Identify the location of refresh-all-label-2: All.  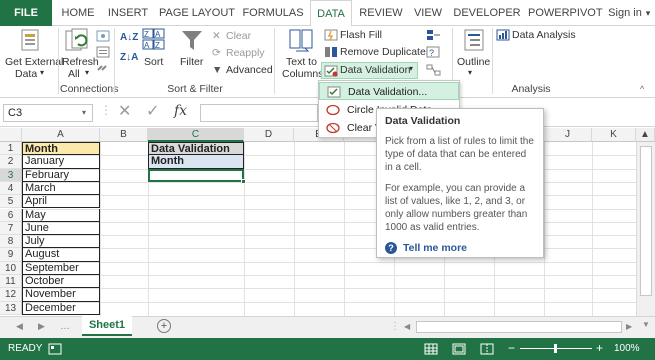
(74, 74).